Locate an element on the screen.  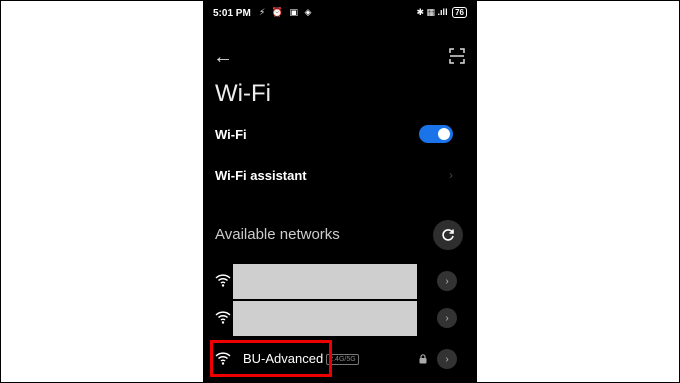
available-networks-heading: Available networks is located at coordinates (277, 234).